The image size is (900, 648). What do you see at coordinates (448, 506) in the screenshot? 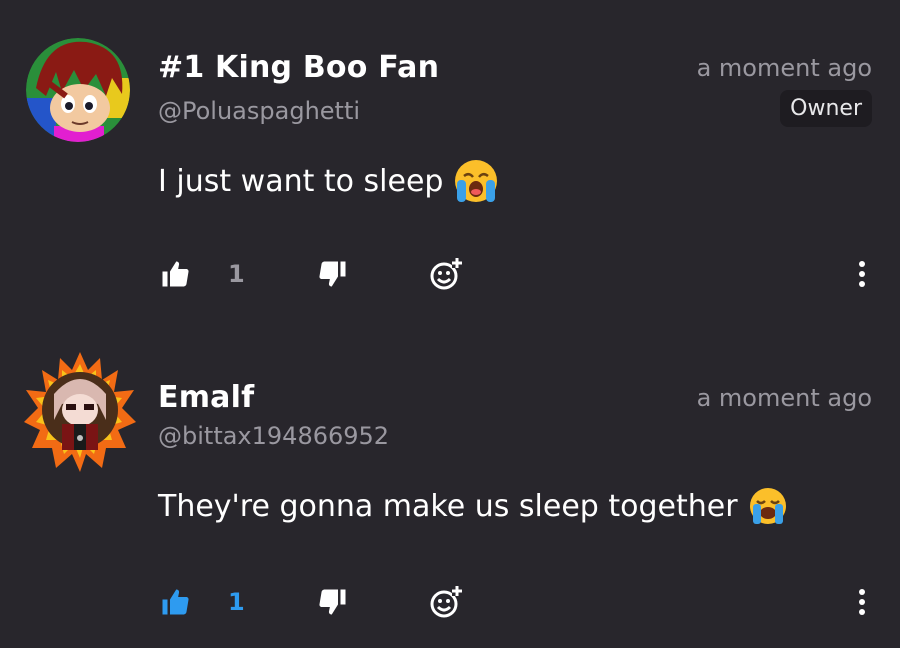
I see `comment-text: They're gonna make us sleep together` at bounding box center [448, 506].